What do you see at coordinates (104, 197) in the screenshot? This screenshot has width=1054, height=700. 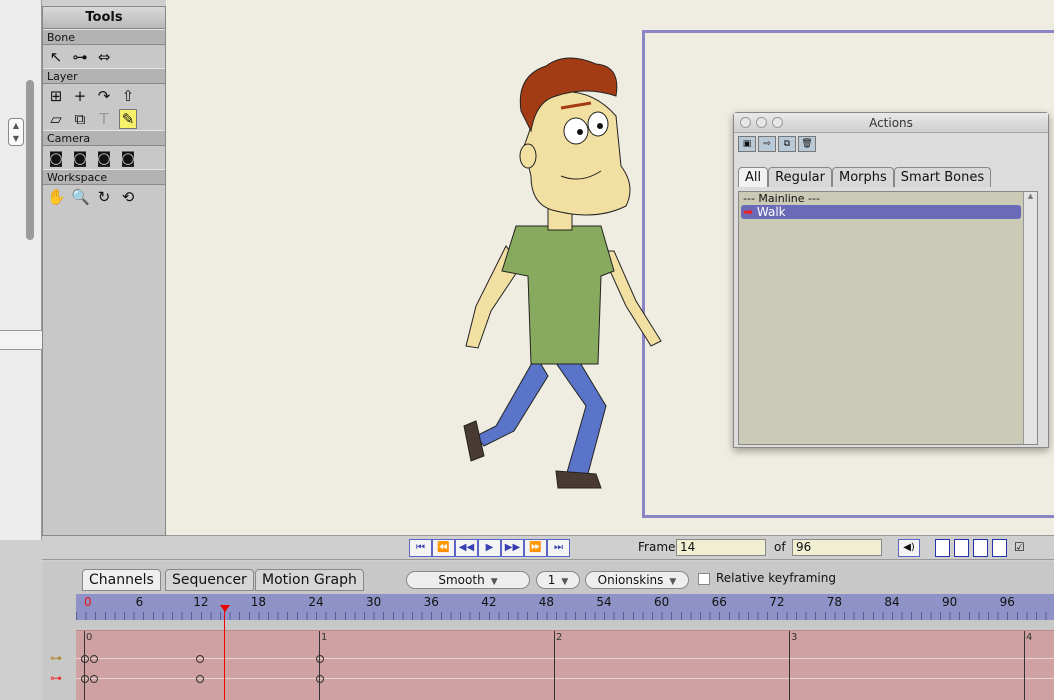 I see `rotate-workspace-icon: ↻` at bounding box center [104, 197].